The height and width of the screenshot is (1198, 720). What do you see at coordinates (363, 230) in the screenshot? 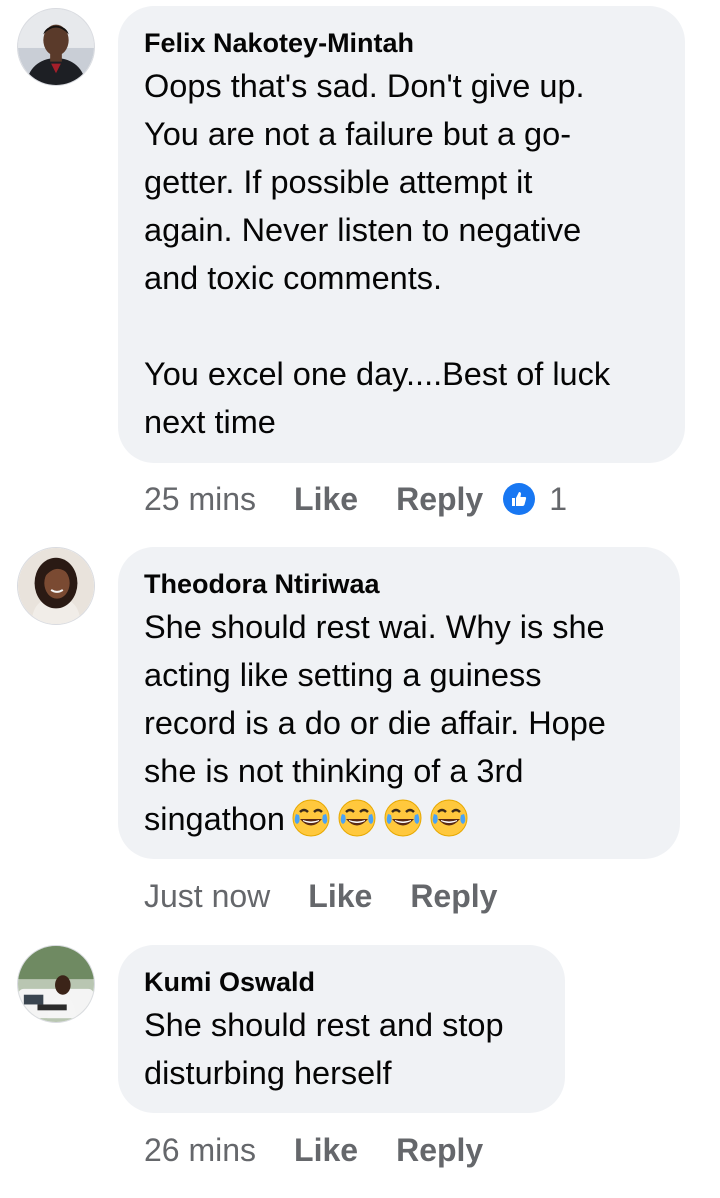
I see `comment-line: again. Never listen to negative` at bounding box center [363, 230].